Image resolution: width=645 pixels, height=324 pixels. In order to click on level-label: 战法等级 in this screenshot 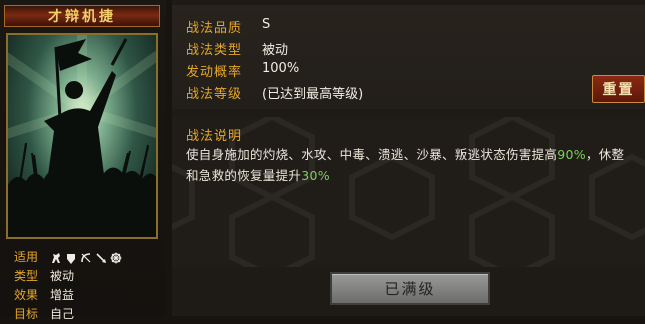, I will do `click(214, 94)`.